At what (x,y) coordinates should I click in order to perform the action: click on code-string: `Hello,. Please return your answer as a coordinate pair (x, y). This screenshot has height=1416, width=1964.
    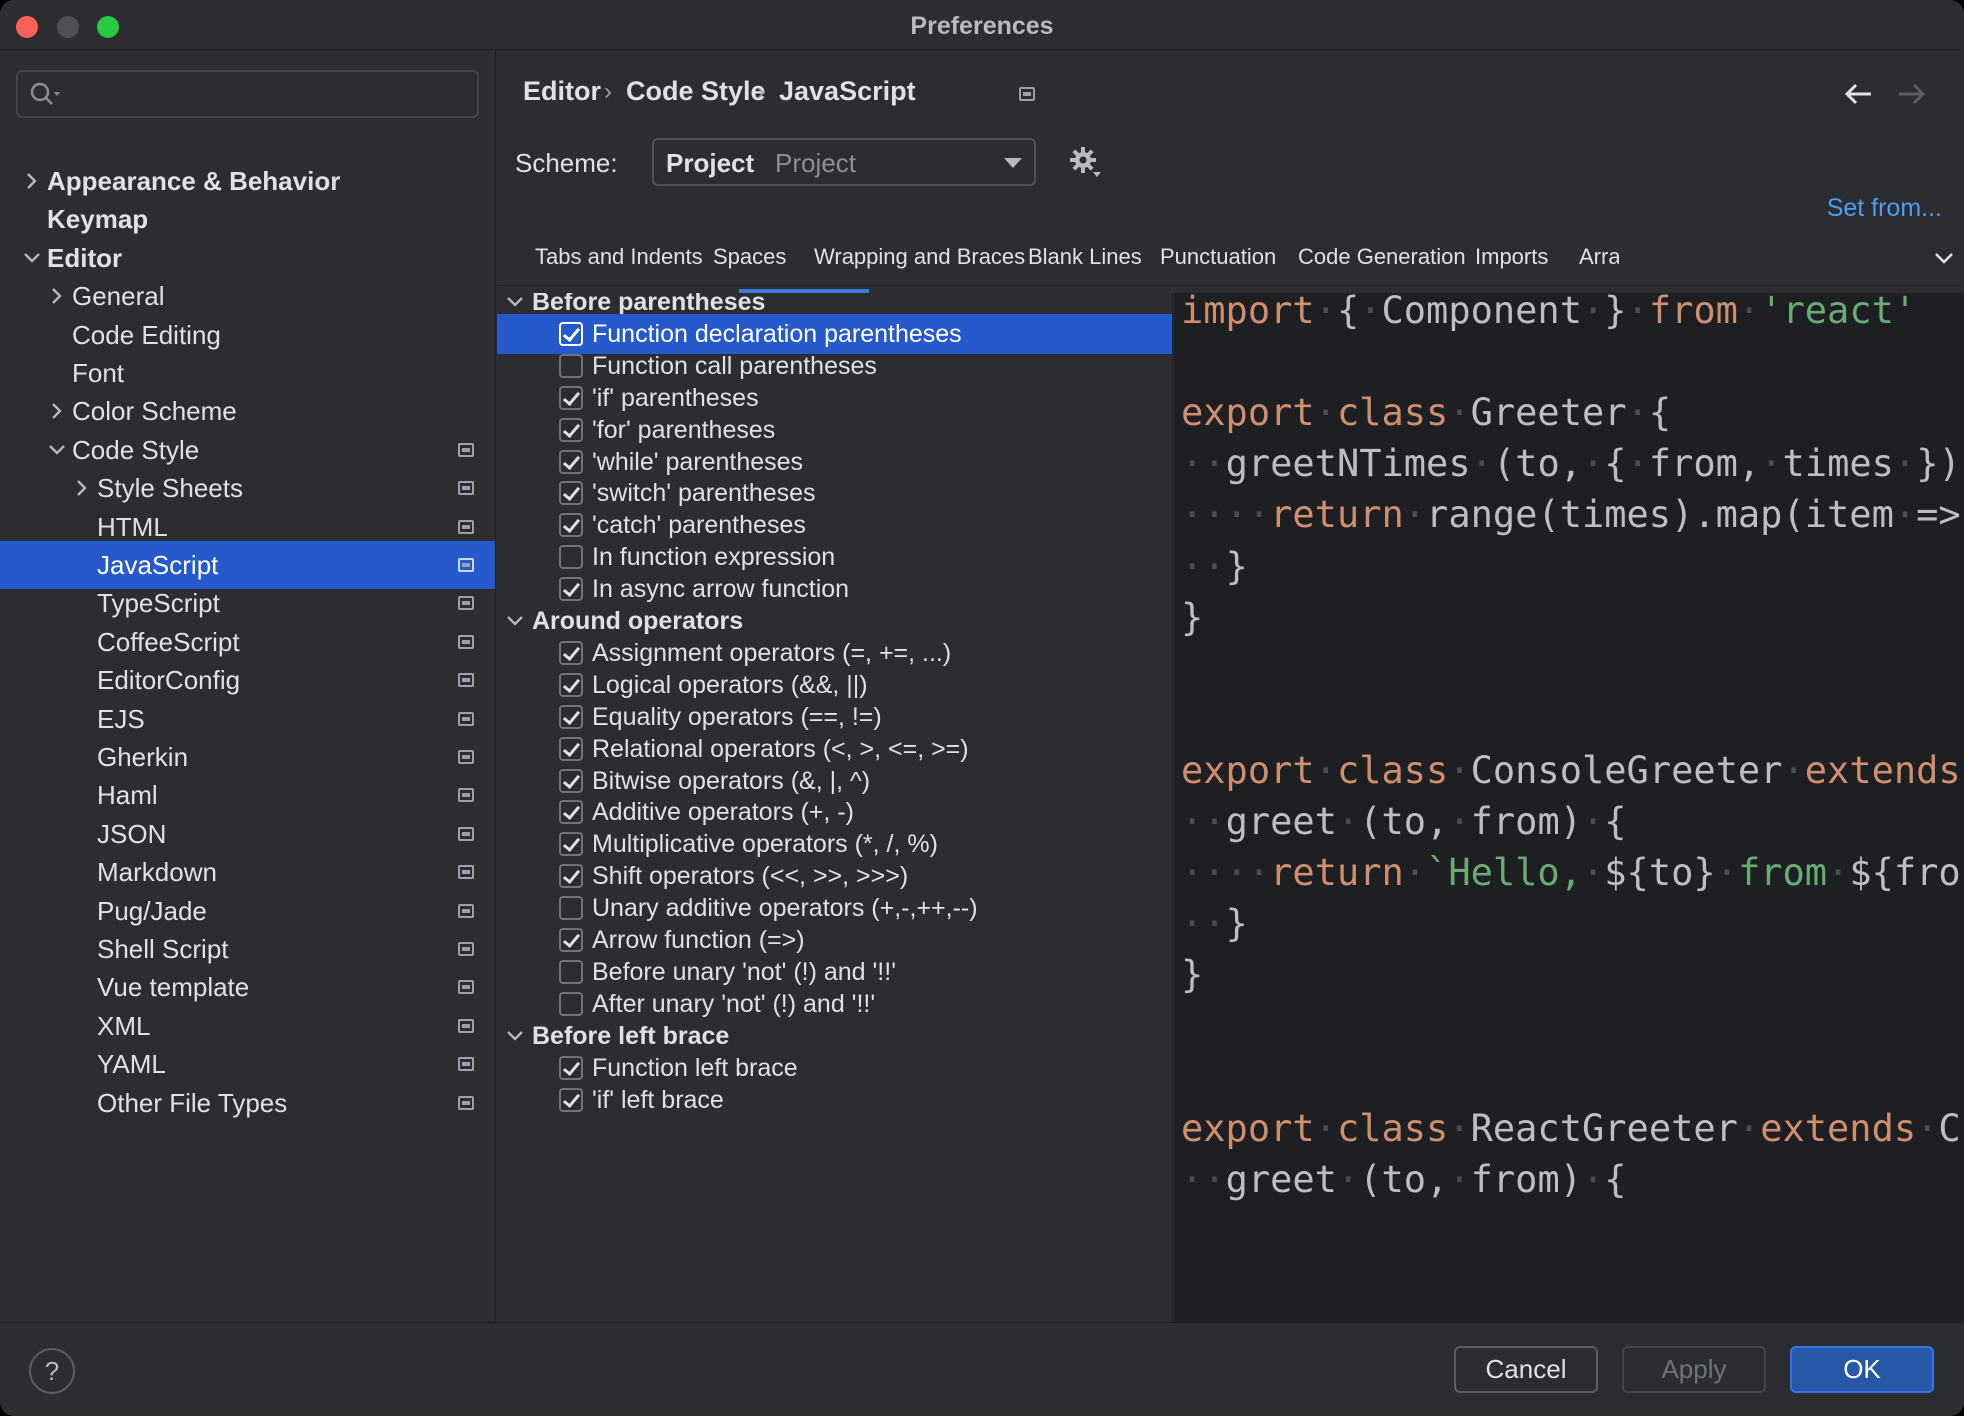
    Looking at the image, I should click on (1504, 873).